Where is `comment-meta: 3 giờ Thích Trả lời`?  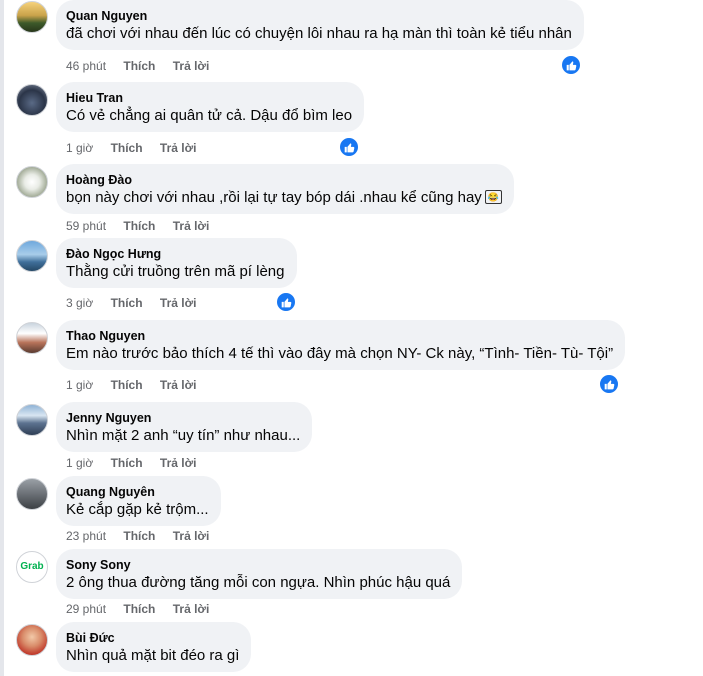
comment-meta: 3 giờ Thích Trả lời is located at coordinates (138, 303).